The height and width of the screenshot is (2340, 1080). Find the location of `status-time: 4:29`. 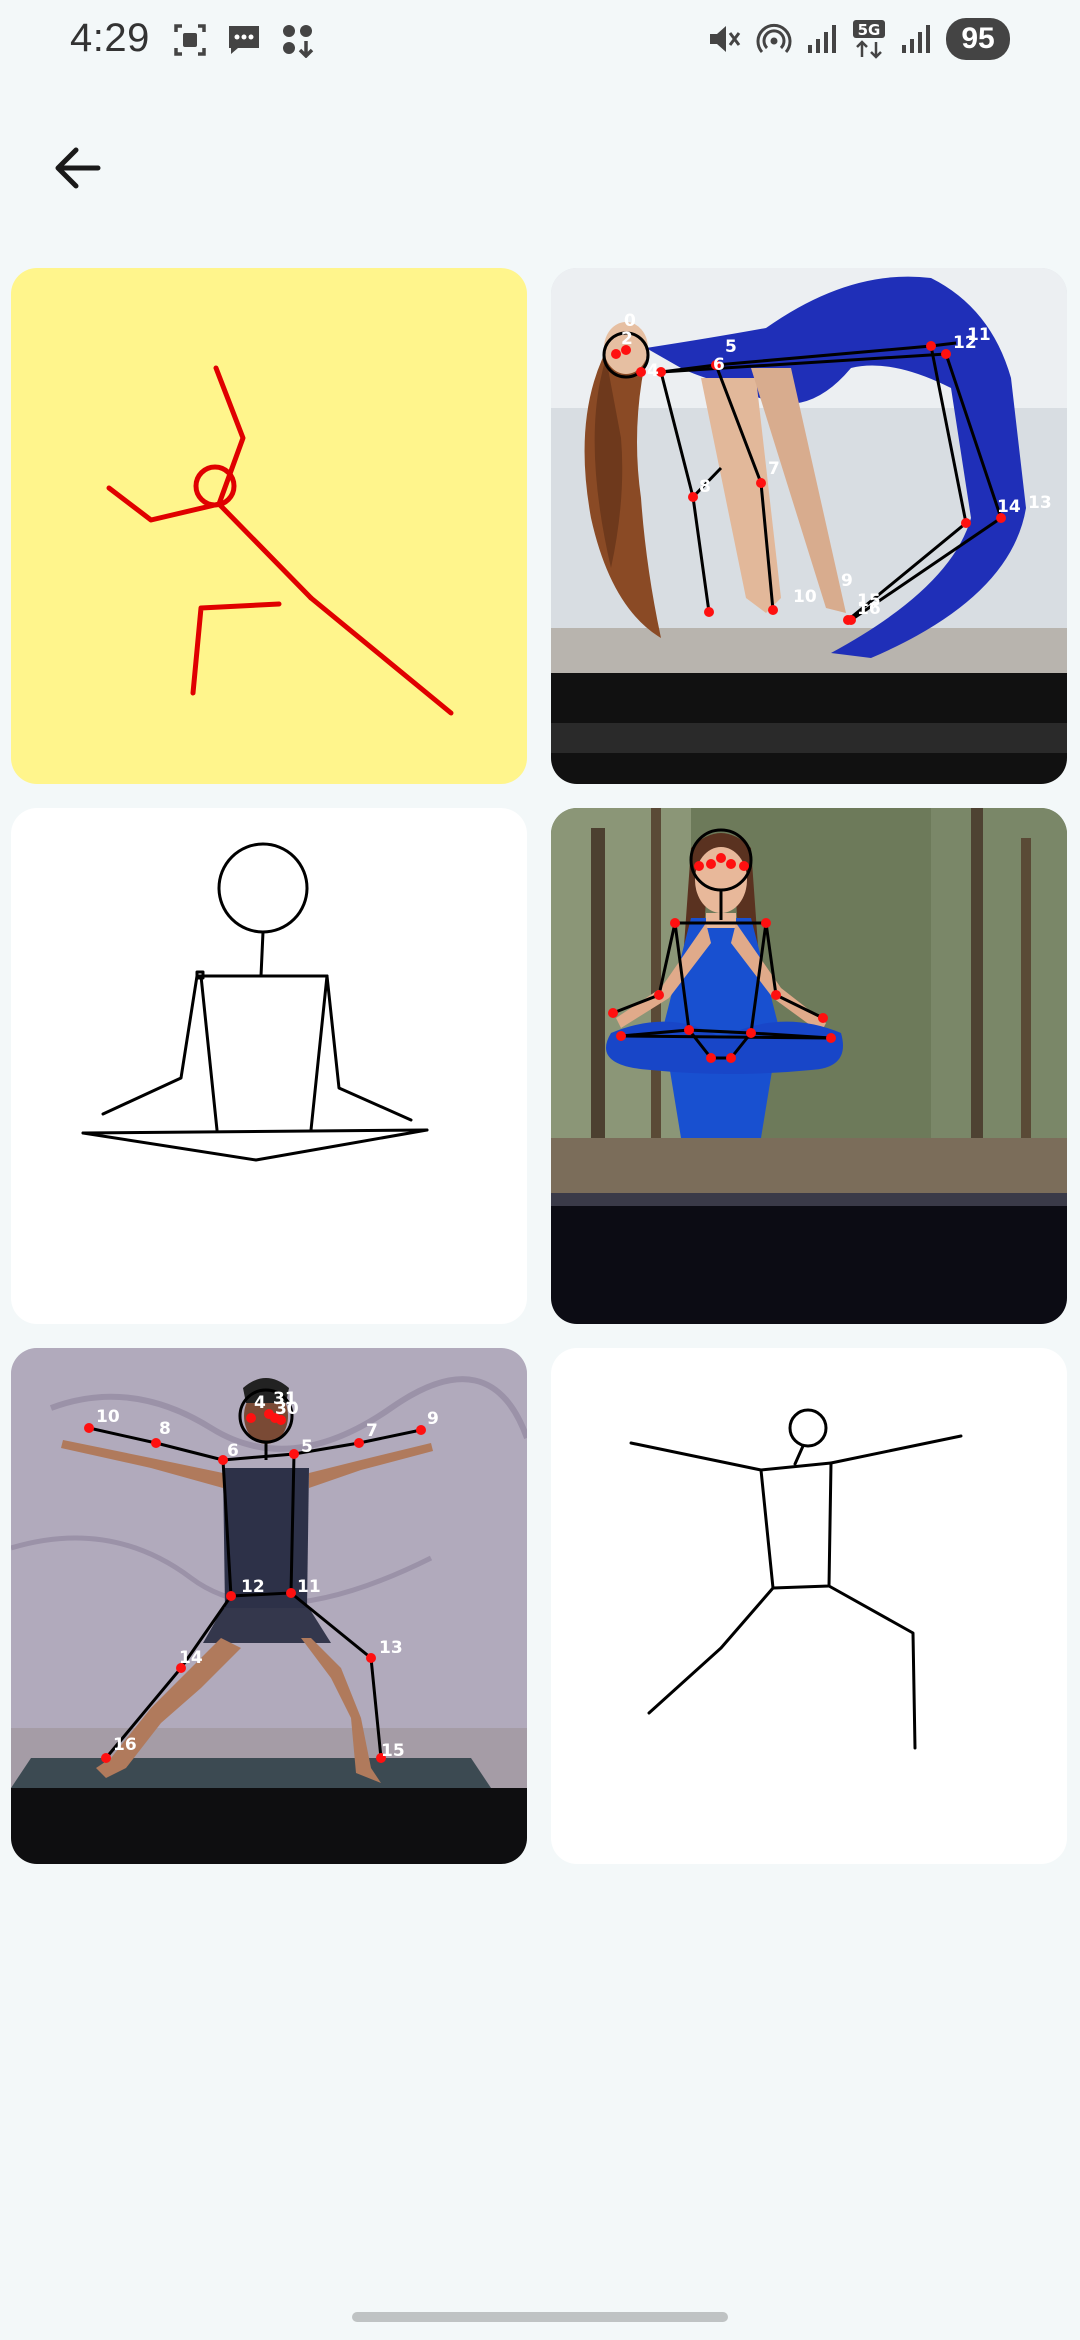

status-time: 4:29 is located at coordinates (110, 38).